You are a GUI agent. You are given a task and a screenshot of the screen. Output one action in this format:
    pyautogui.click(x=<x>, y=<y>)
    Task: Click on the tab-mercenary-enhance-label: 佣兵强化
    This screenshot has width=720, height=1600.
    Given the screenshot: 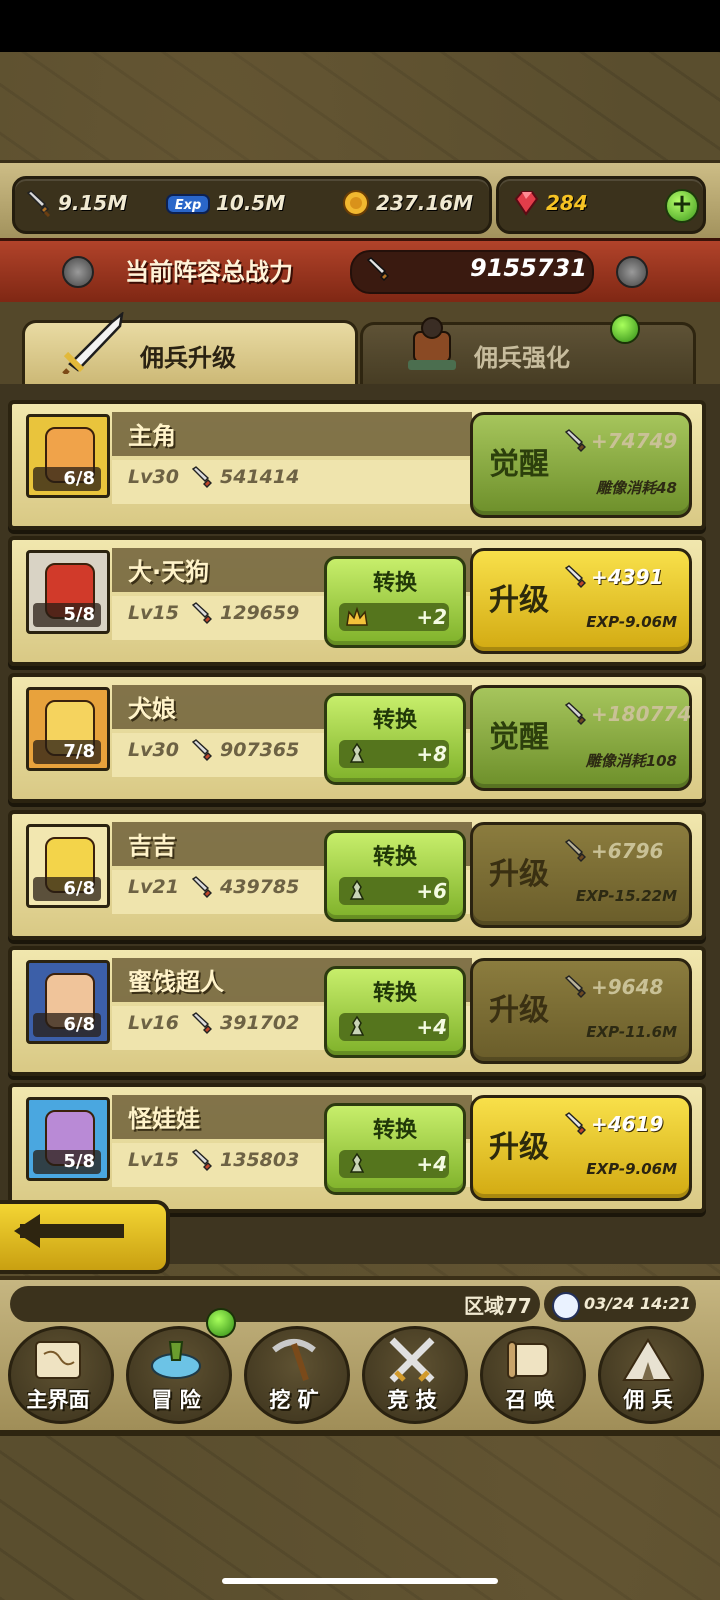 What is the action you would take?
    pyautogui.click(x=522, y=358)
    